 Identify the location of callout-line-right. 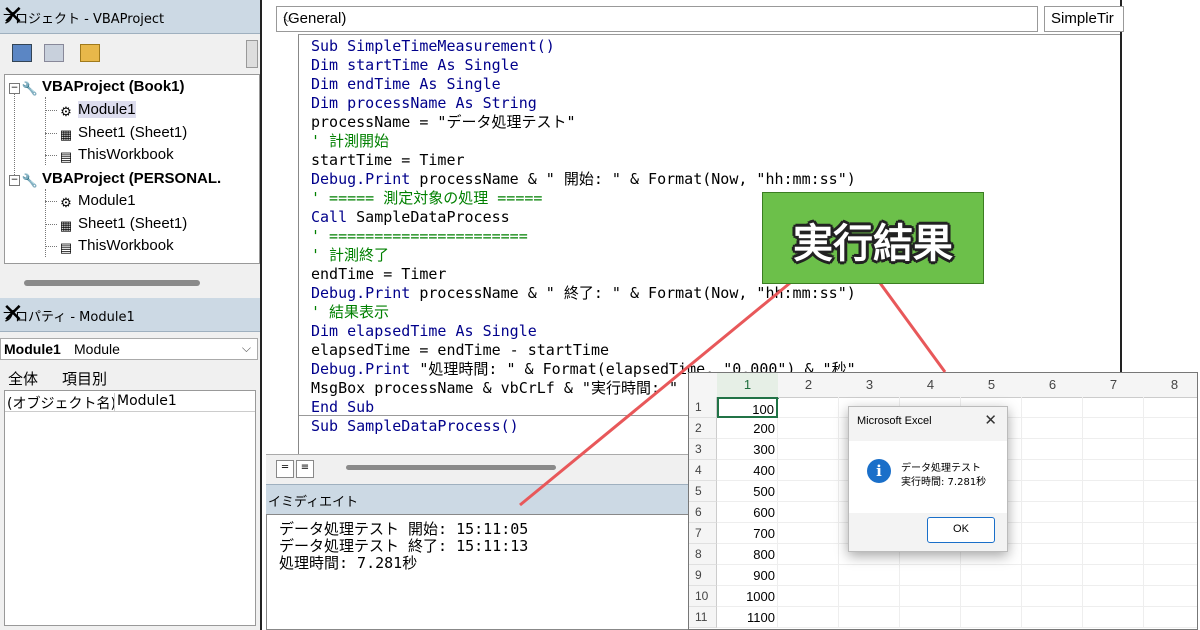
(912, 327).